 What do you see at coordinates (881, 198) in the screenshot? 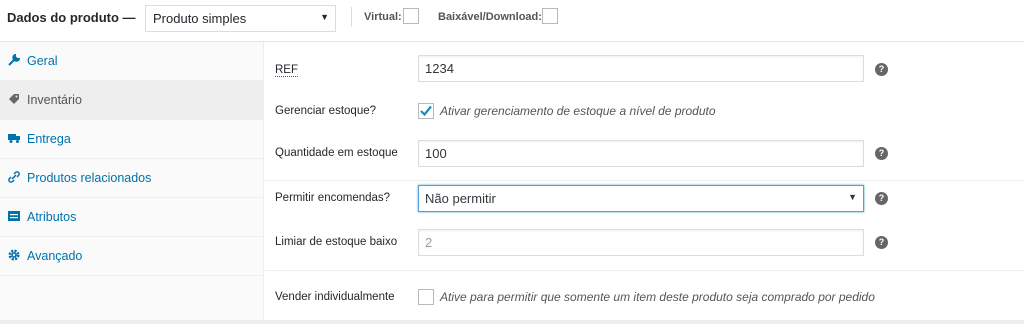
I see `backorders-help-icon: ?` at bounding box center [881, 198].